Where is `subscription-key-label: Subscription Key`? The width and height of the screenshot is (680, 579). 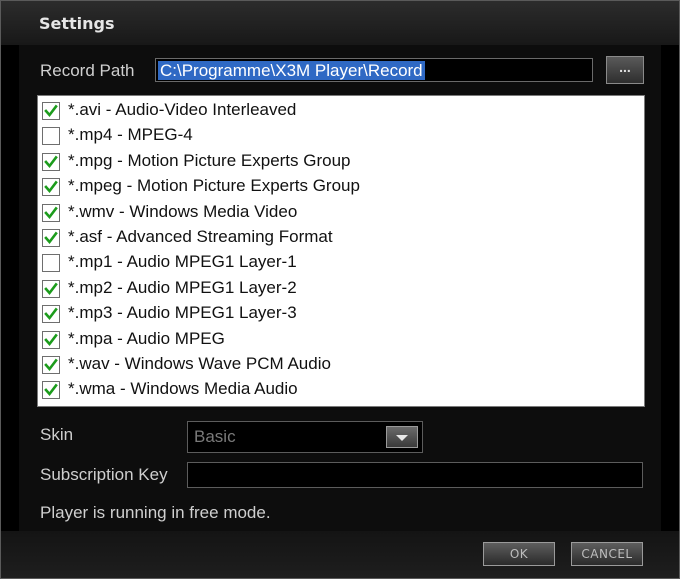
subscription-key-label: Subscription Key is located at coordinates (104, 474).